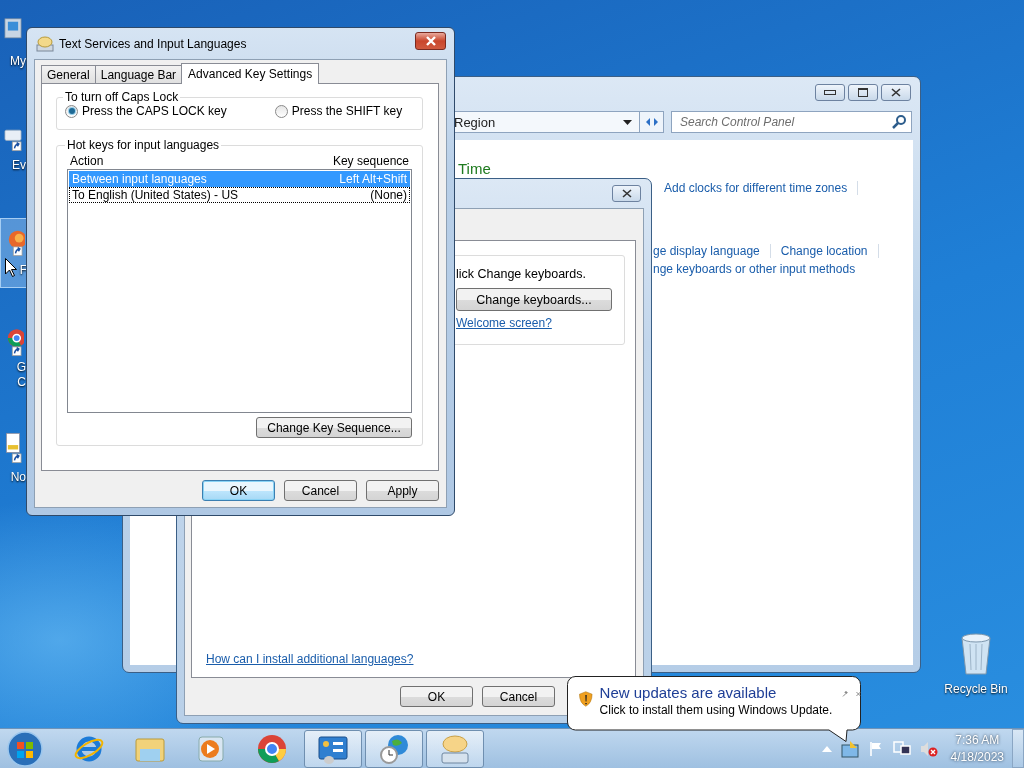  I want to click on globe-clock-icon, so click(394, 748).